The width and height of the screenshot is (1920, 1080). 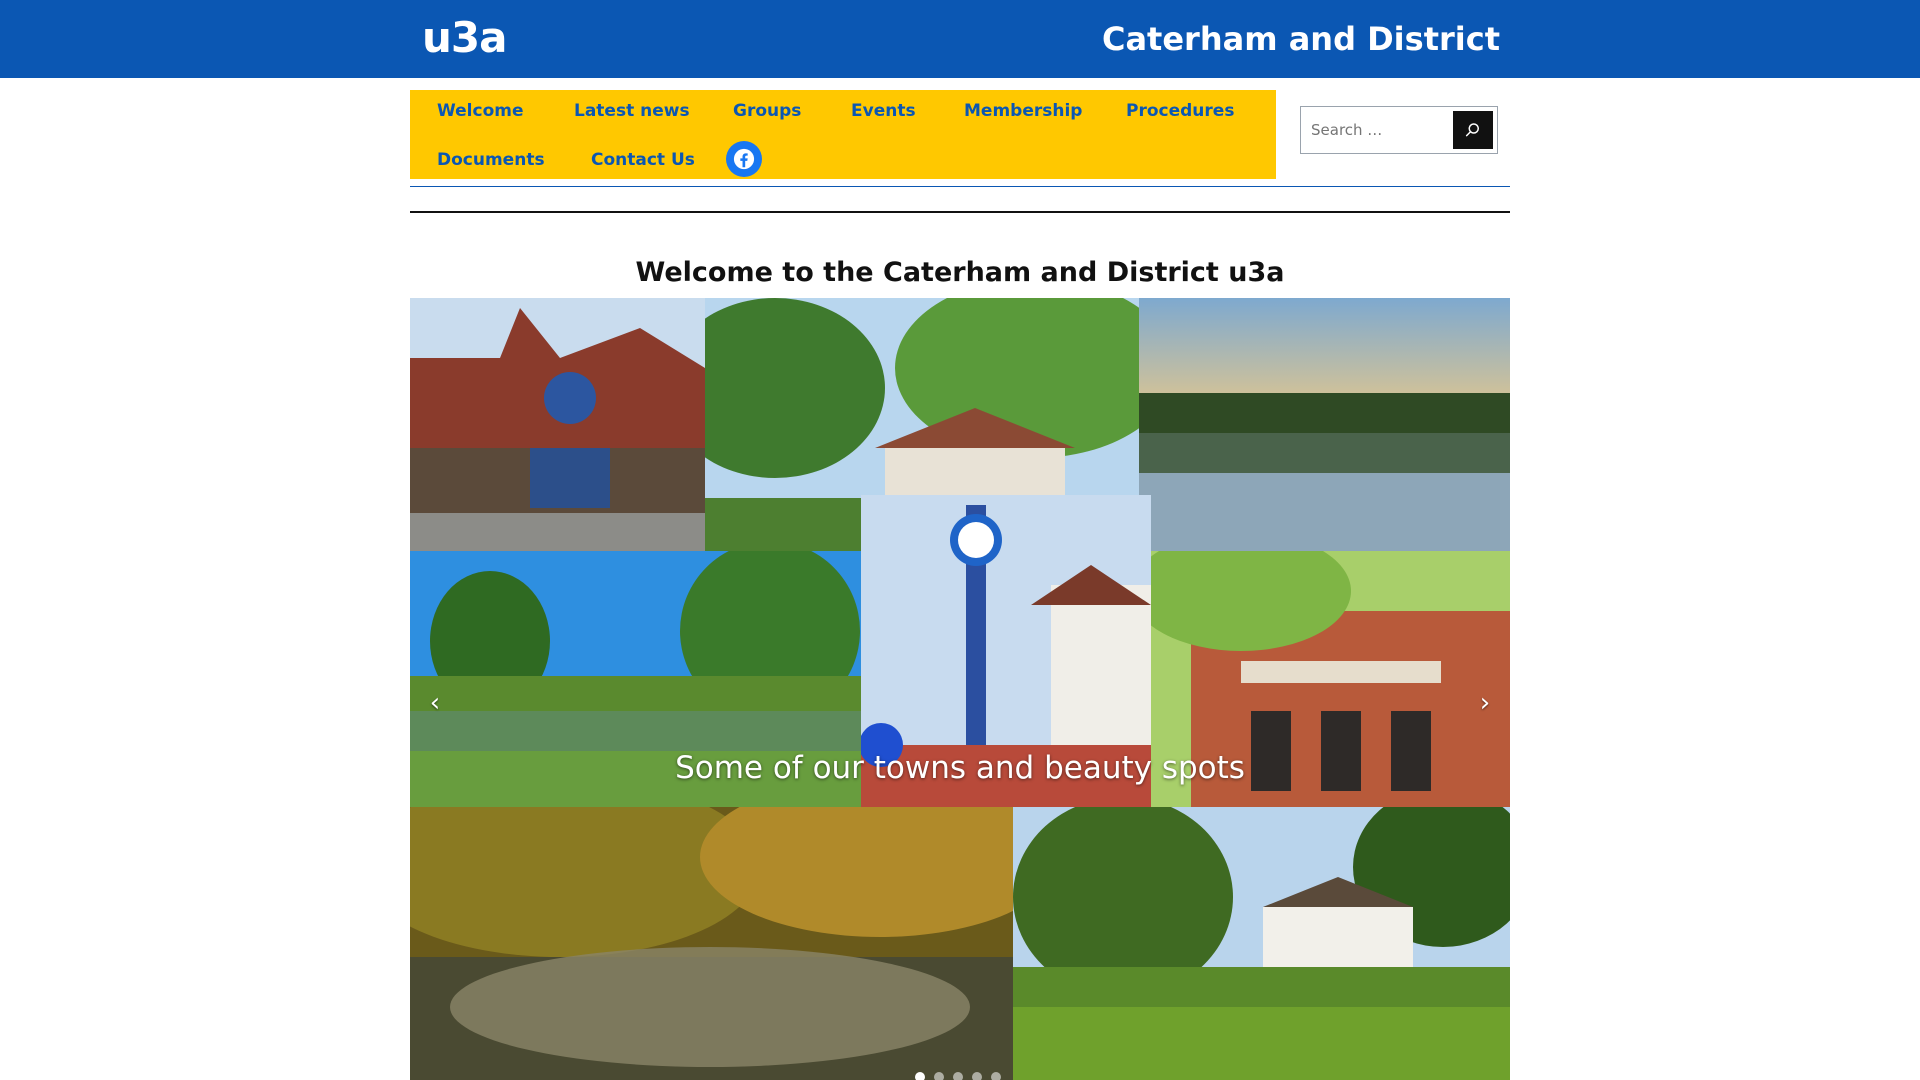 I want to click on content-separator, so click(x=960, y=212).